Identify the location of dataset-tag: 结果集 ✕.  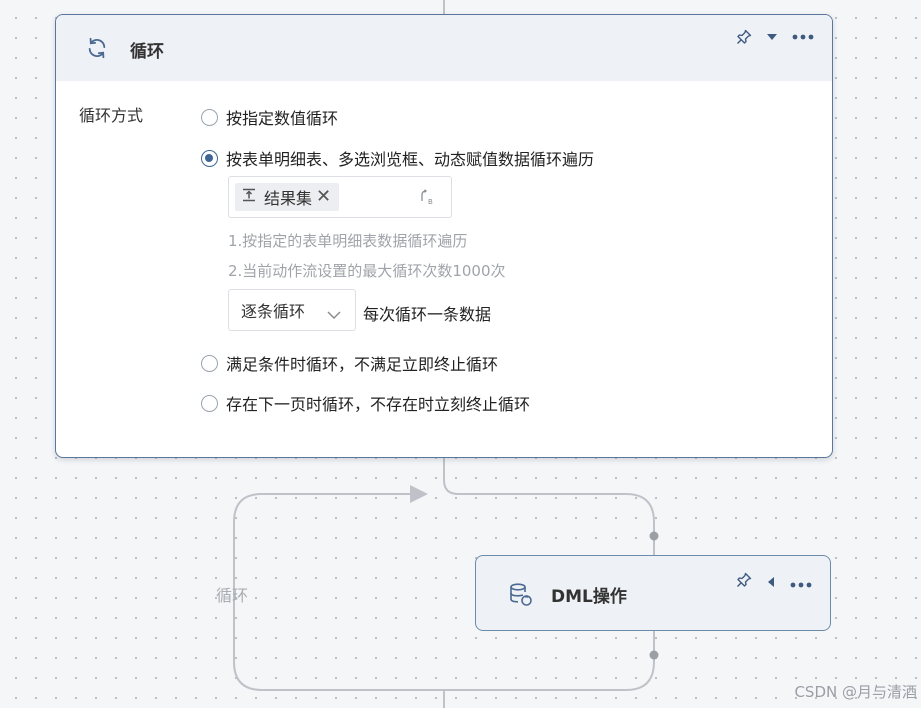
(287, 197).